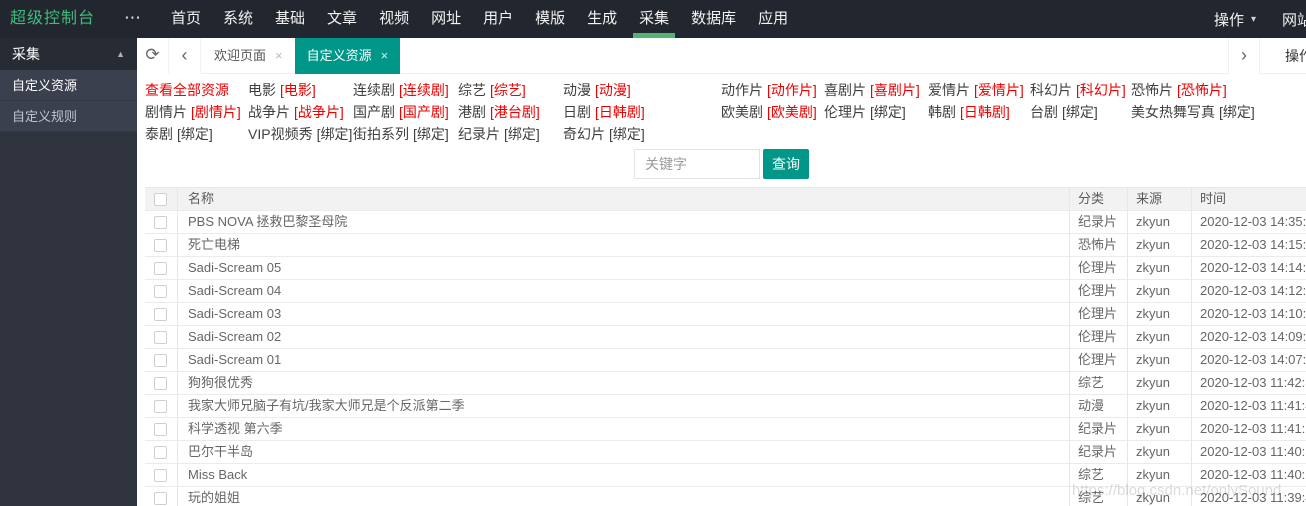  I want to click on category-link: 台剧 [绑定], so click(1080, 112).